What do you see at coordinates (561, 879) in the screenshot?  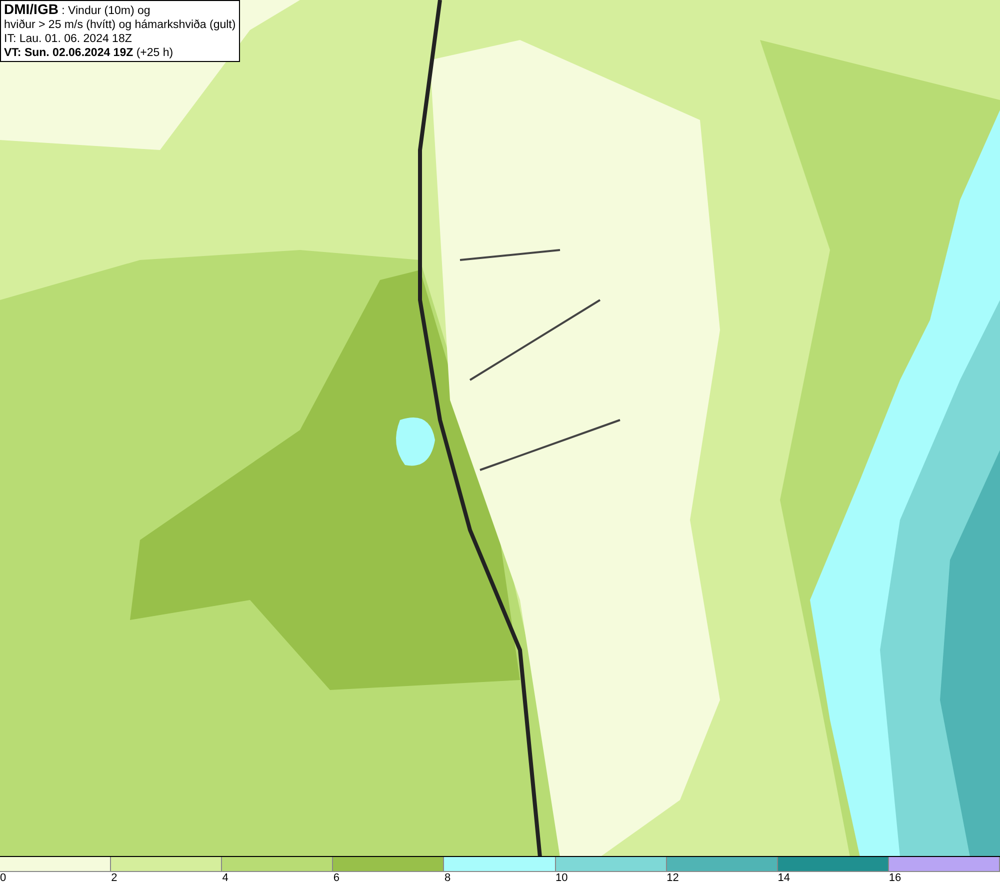 I see `tick-label: 10` at bounding box center [561, 879].